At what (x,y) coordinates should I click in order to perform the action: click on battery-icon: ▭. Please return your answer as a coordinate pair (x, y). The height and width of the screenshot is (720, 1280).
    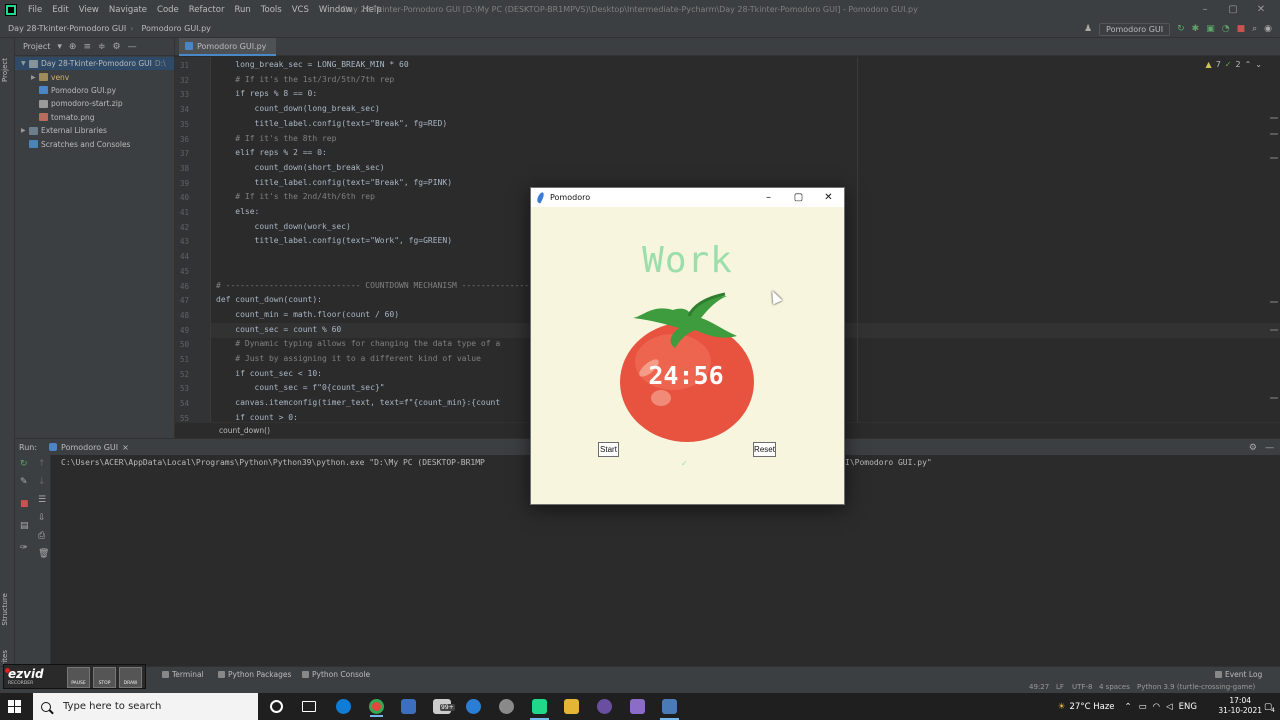
    Looking at the image, I should click on (1143, 707).